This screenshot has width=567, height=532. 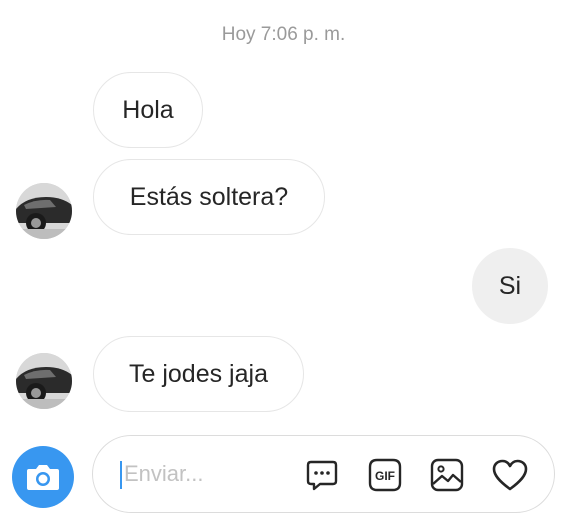 I want to click on gallery-button, so click(x=447, y=475).